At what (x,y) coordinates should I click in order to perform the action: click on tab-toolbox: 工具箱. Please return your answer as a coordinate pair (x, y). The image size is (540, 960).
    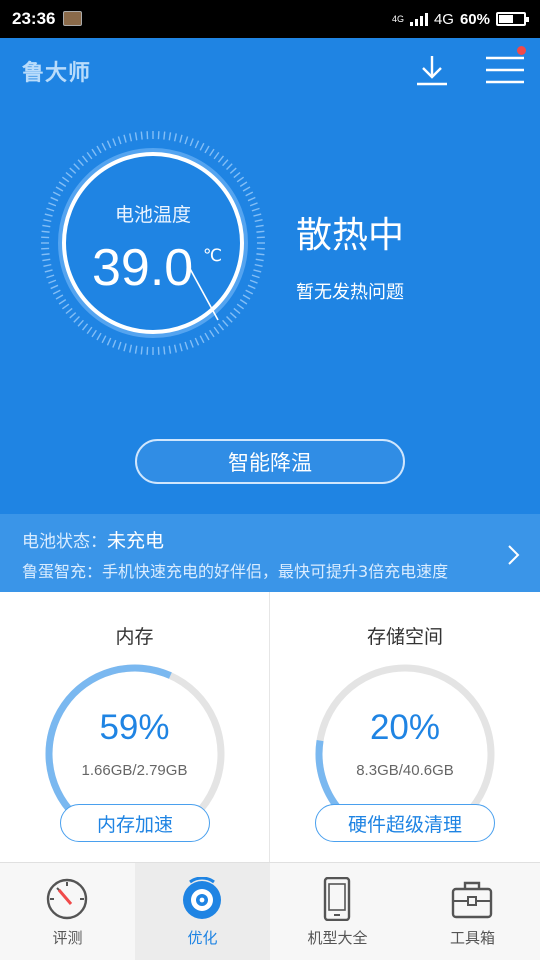
    Looking at the image, I should click on (472, 911).